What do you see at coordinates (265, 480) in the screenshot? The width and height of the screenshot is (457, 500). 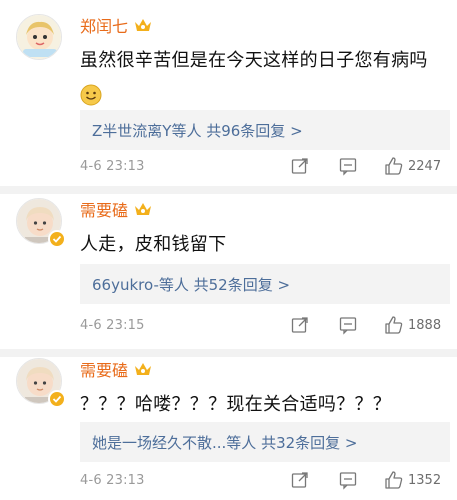 I see `comment-meta: 4-6 23:13 1352` at bounding box center [265, 480].